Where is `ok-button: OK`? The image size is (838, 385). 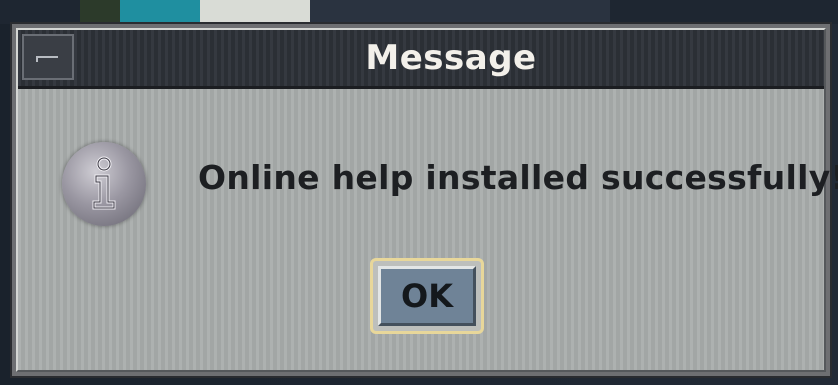
ok-button: OK is located at coordinates (427, 296).